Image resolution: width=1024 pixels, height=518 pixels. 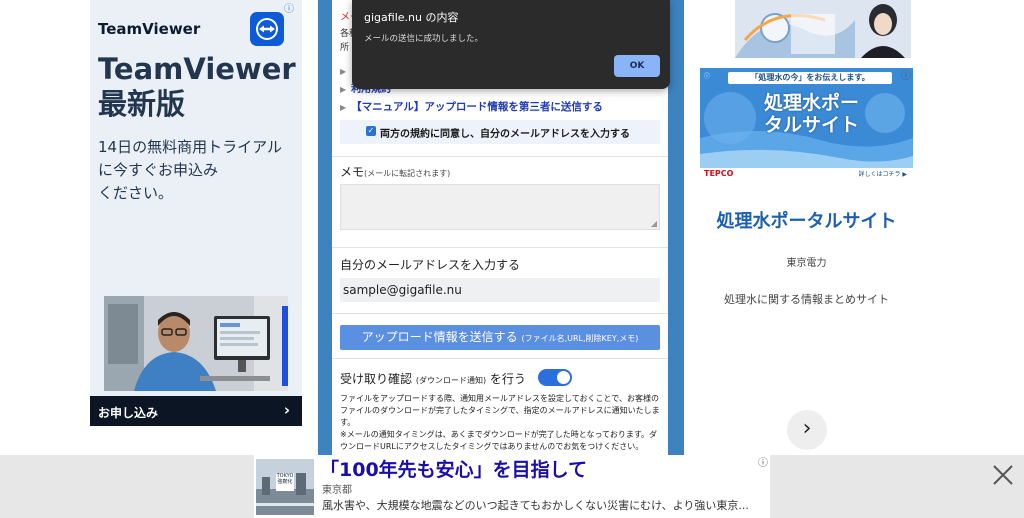 What do you see at coordinates (507, 379) in the screenshot?
I see `receipt-suffix: を行う` at bounding box center [507, 379].